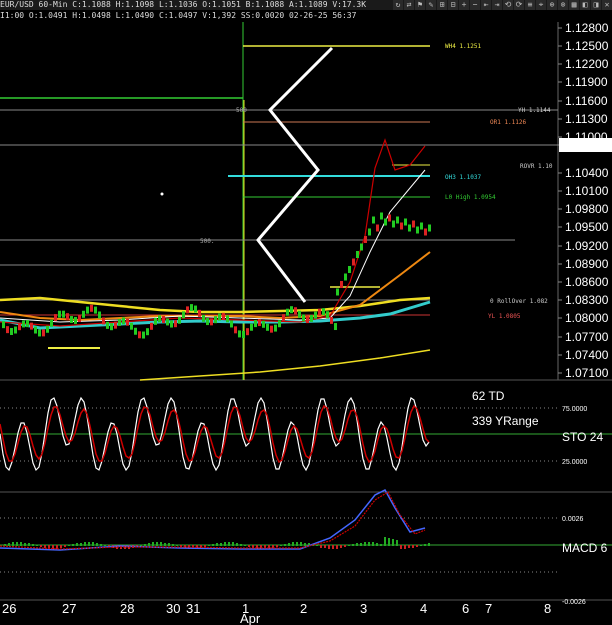  I want to click on time-label: 4, so click(423, 608).